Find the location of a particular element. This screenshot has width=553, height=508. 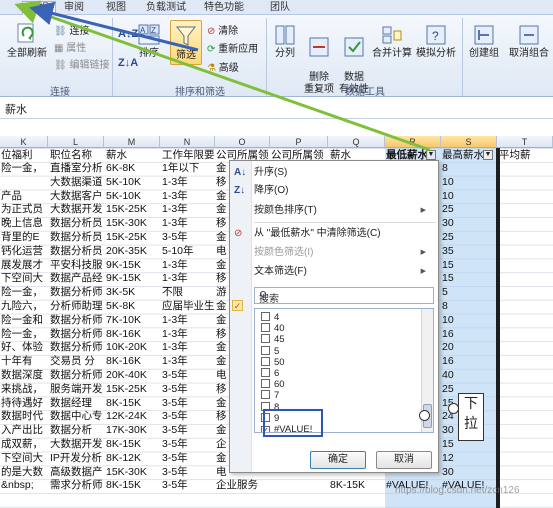

cell-k: 好、体验 is located at coordinates (22, 348).